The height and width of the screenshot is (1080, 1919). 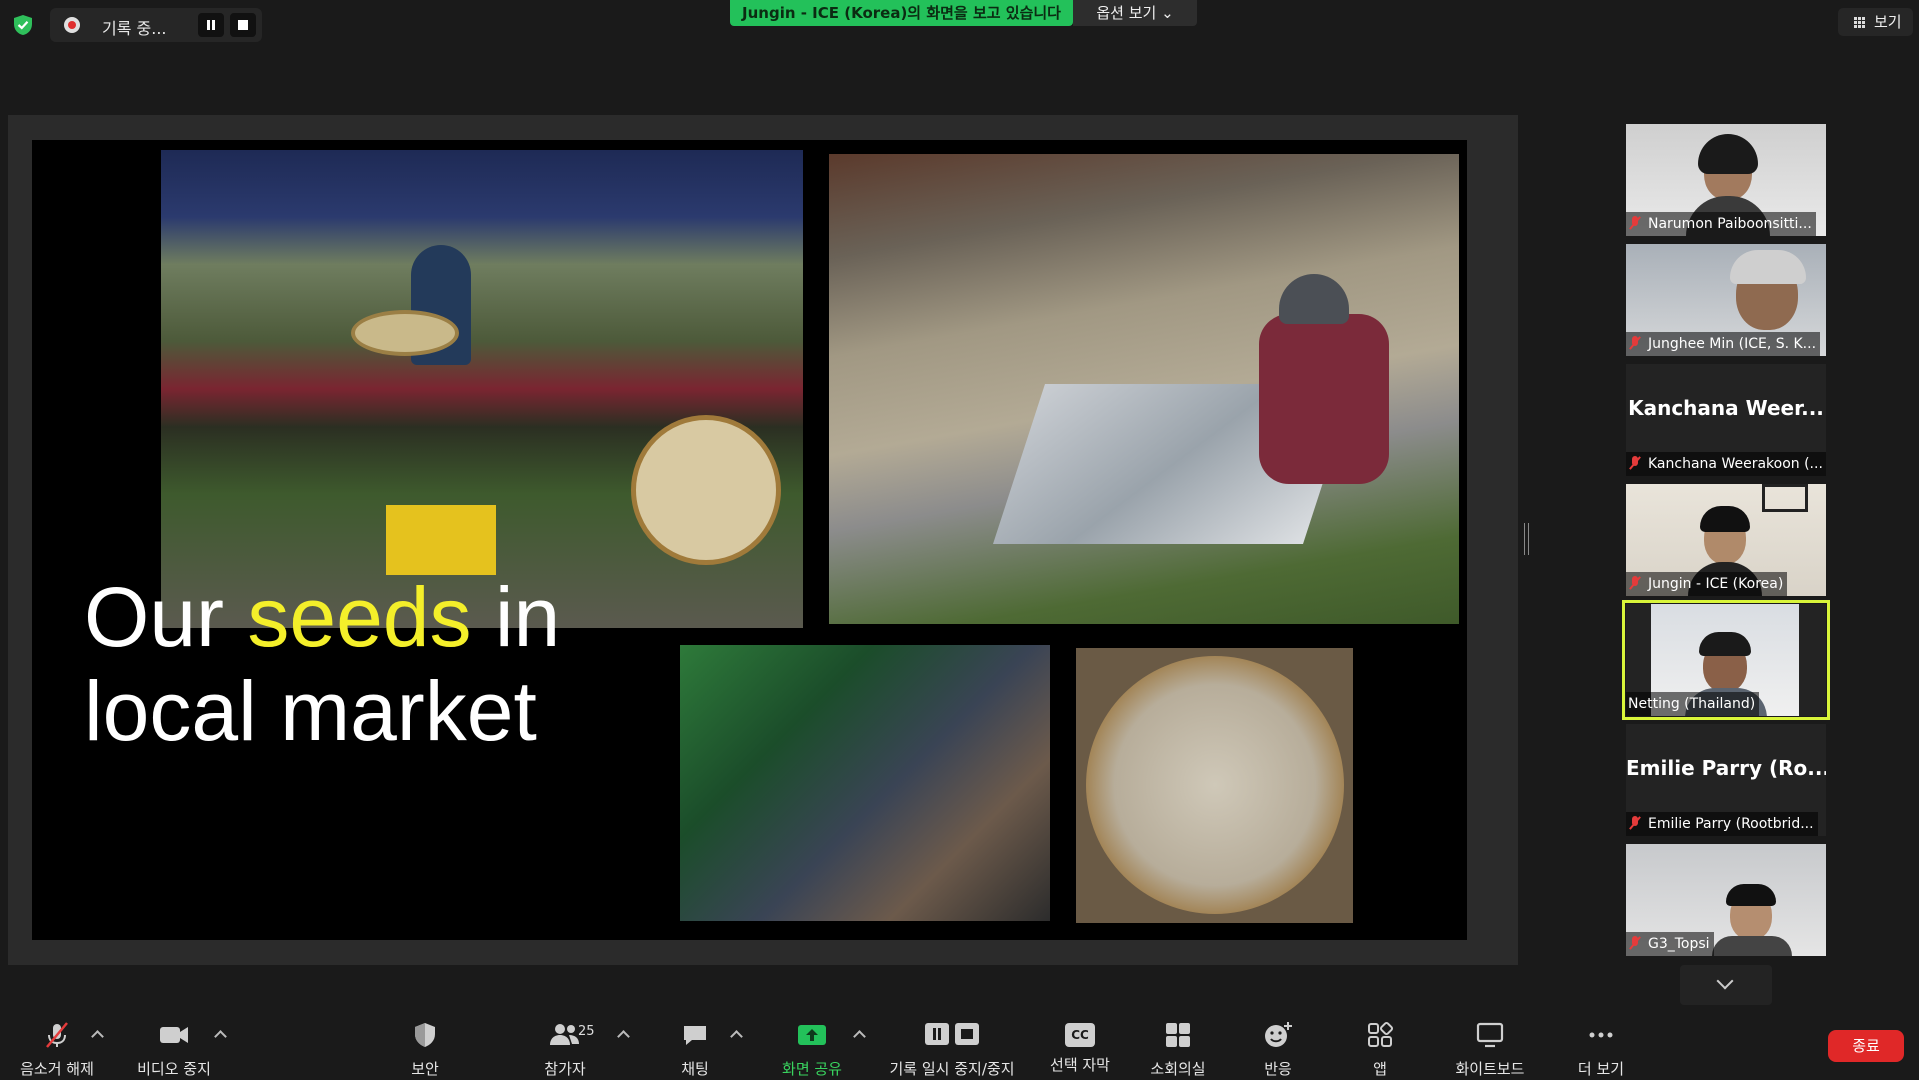 I want to click on photo-detail-basket, so click(x=706, y=490).